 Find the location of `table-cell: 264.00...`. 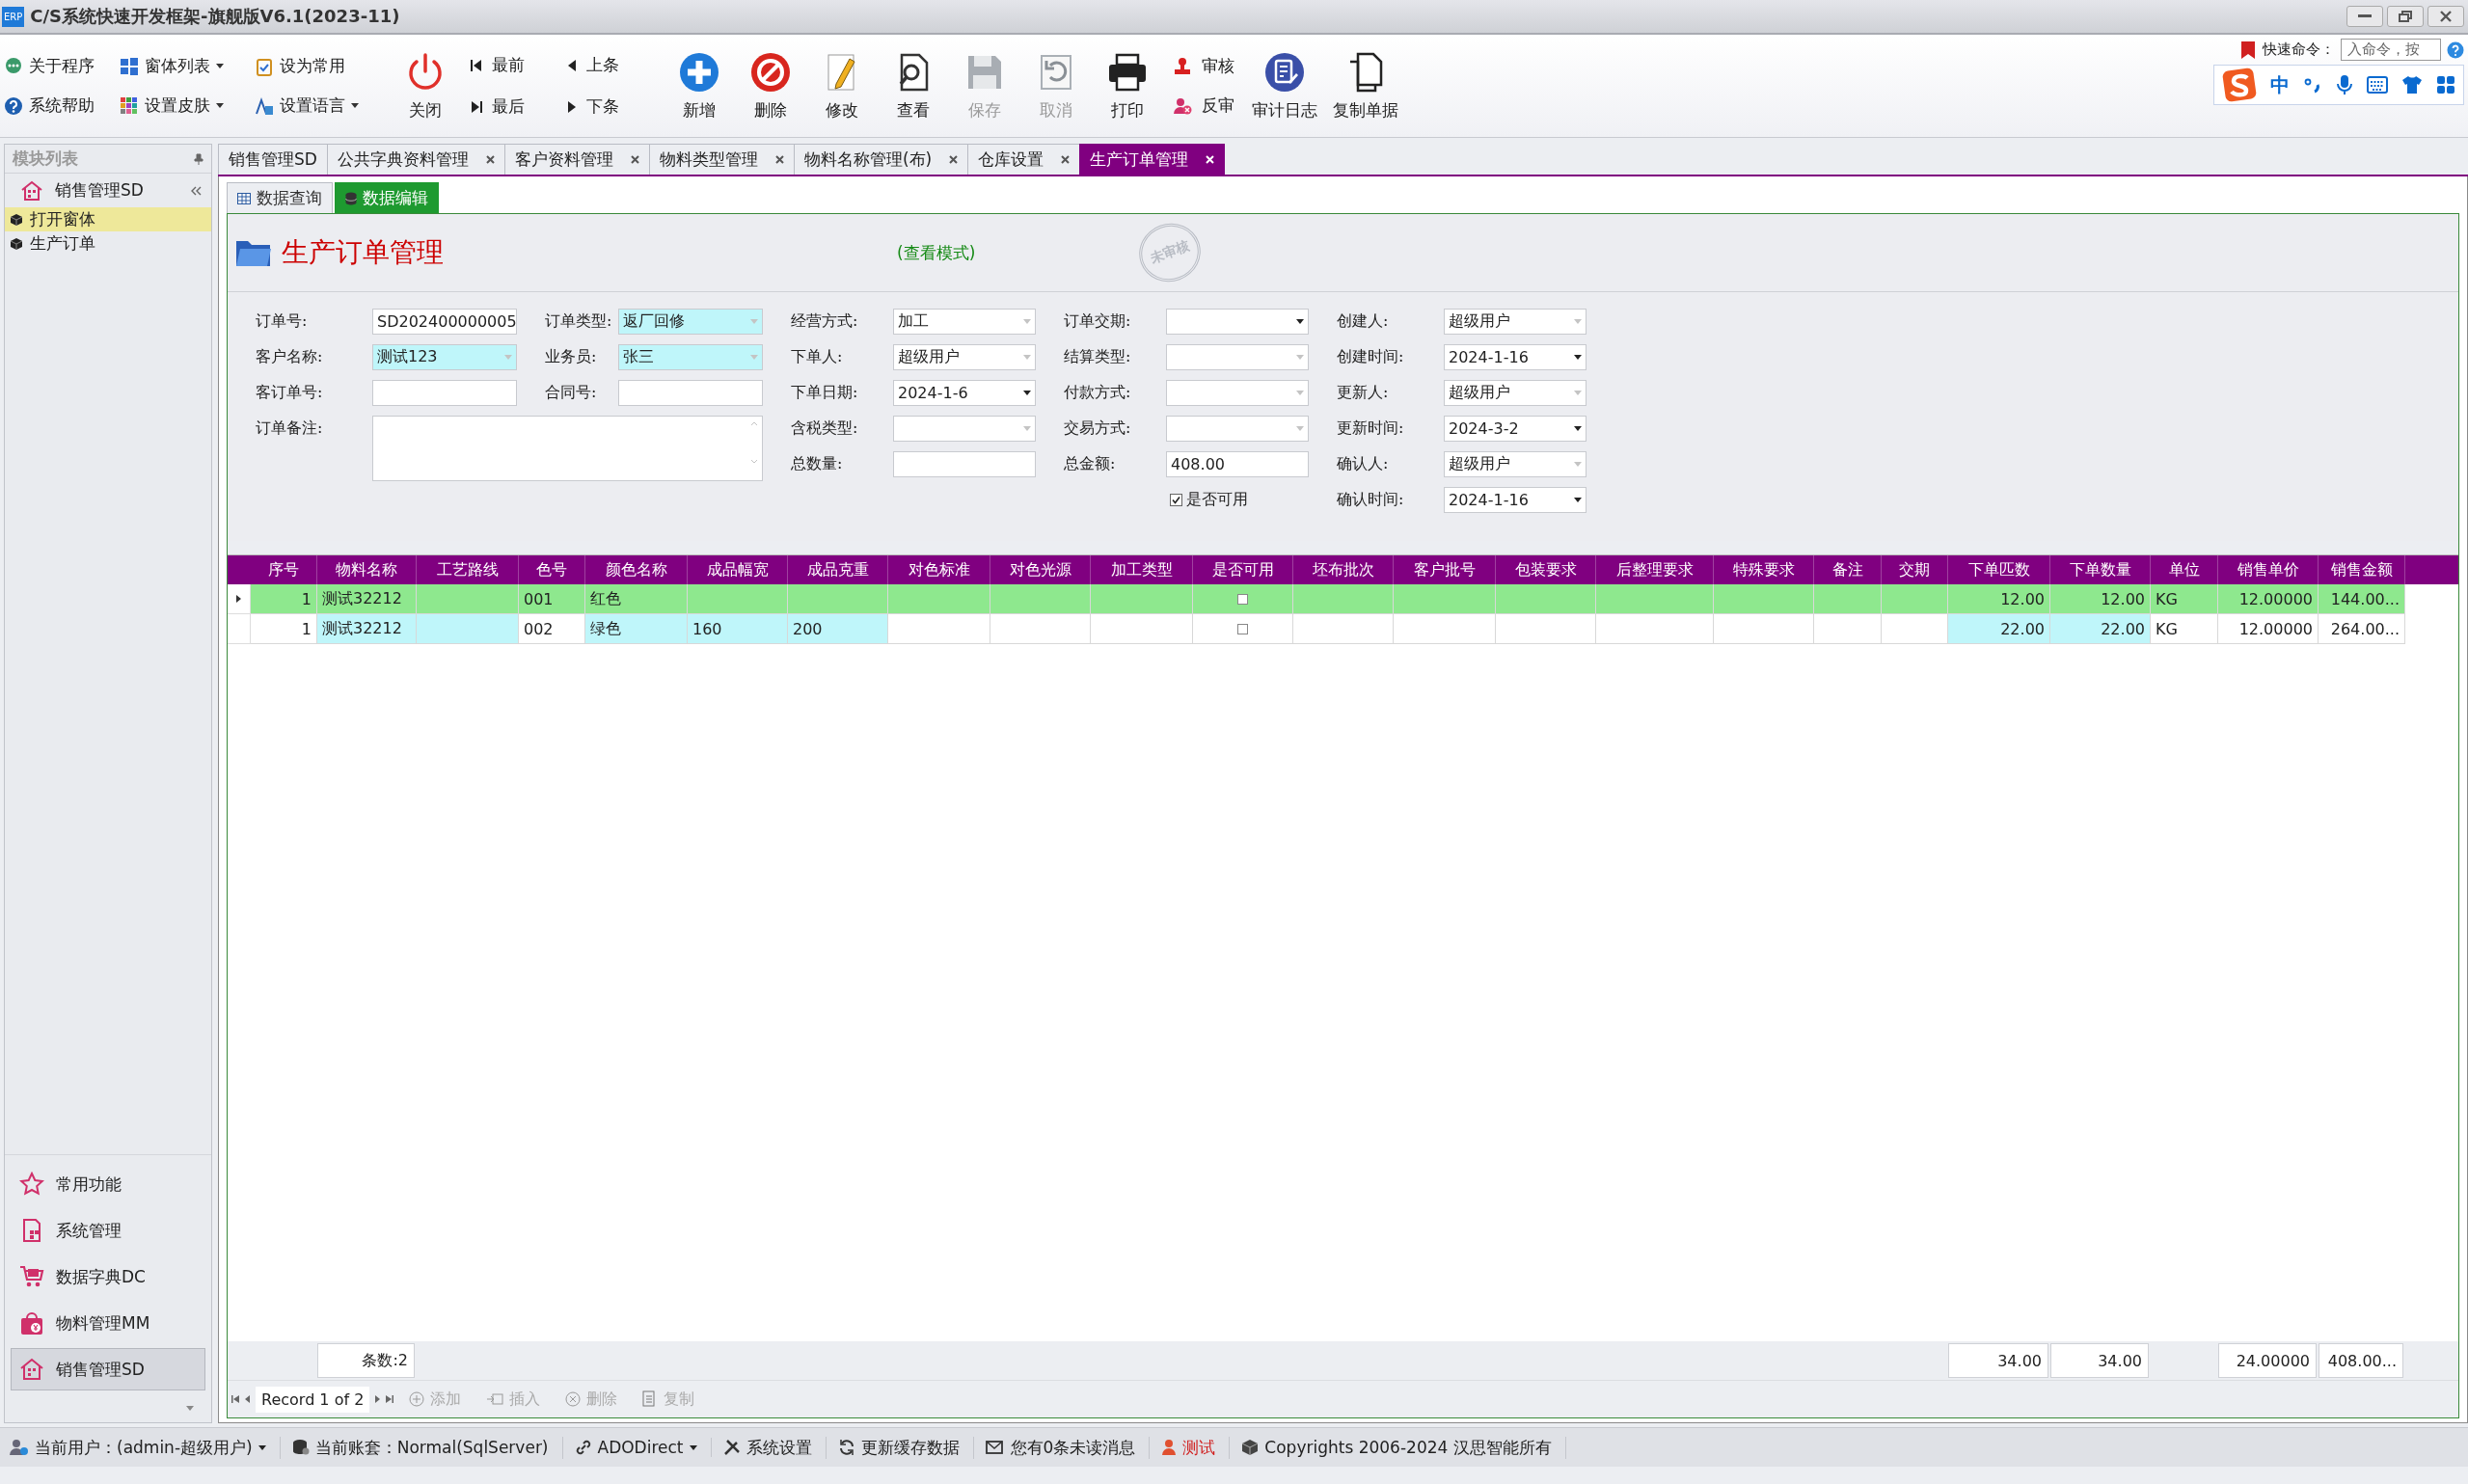

table-cell: 264.00... is located at coordinates (2362, 629).